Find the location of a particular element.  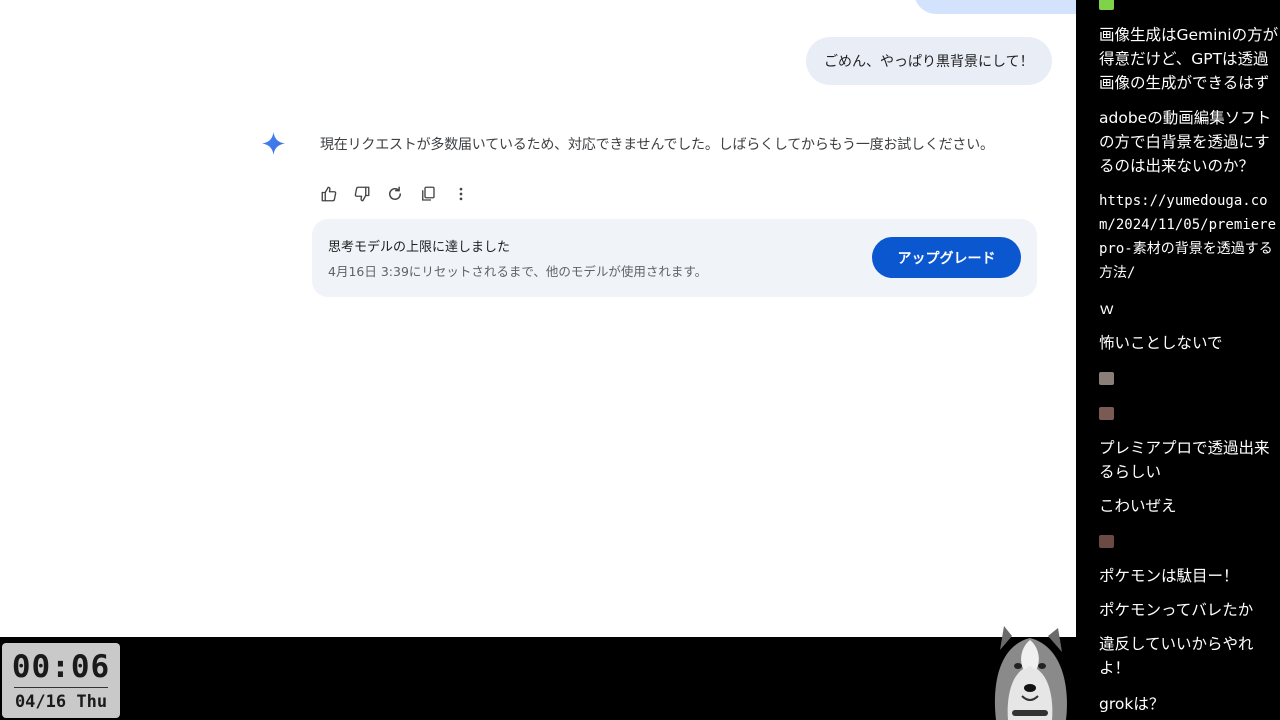

user-message-bubble: ごめん、やっぱり黒背景にして！ is located at coordinates (929, 61).